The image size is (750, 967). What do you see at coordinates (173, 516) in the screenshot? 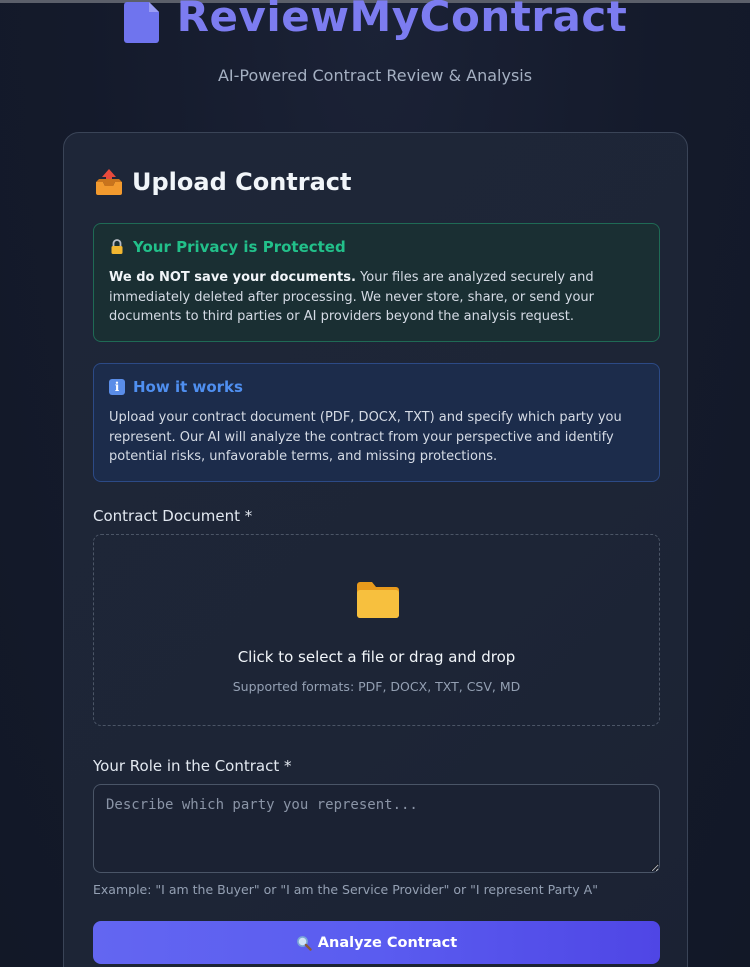
I see `document-label: Contract Document *` at bounding box center [173, 516].